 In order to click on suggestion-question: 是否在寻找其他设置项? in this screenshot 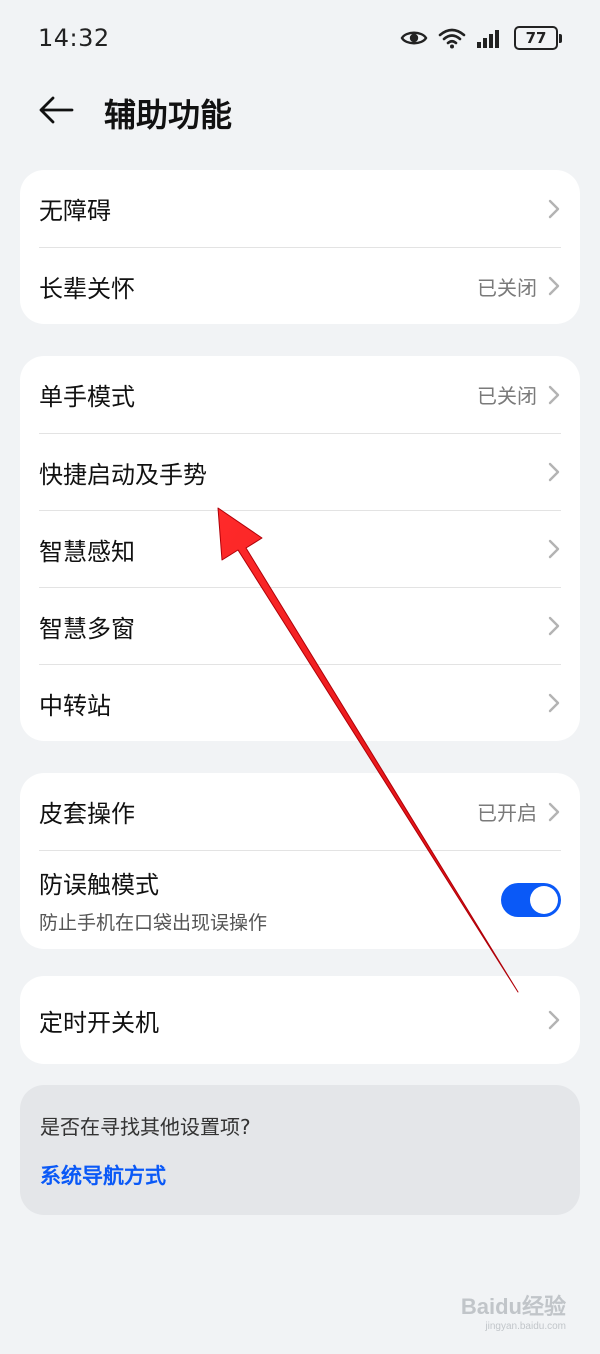, I will do `click(145, 1127)`.